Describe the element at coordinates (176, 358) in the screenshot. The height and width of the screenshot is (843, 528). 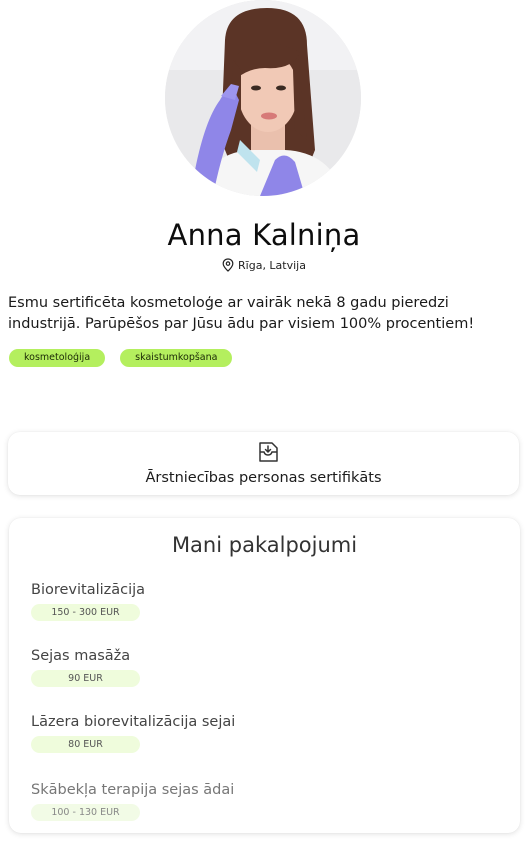
I see `tag-beauty-care: skaistumkopšana` at that location.